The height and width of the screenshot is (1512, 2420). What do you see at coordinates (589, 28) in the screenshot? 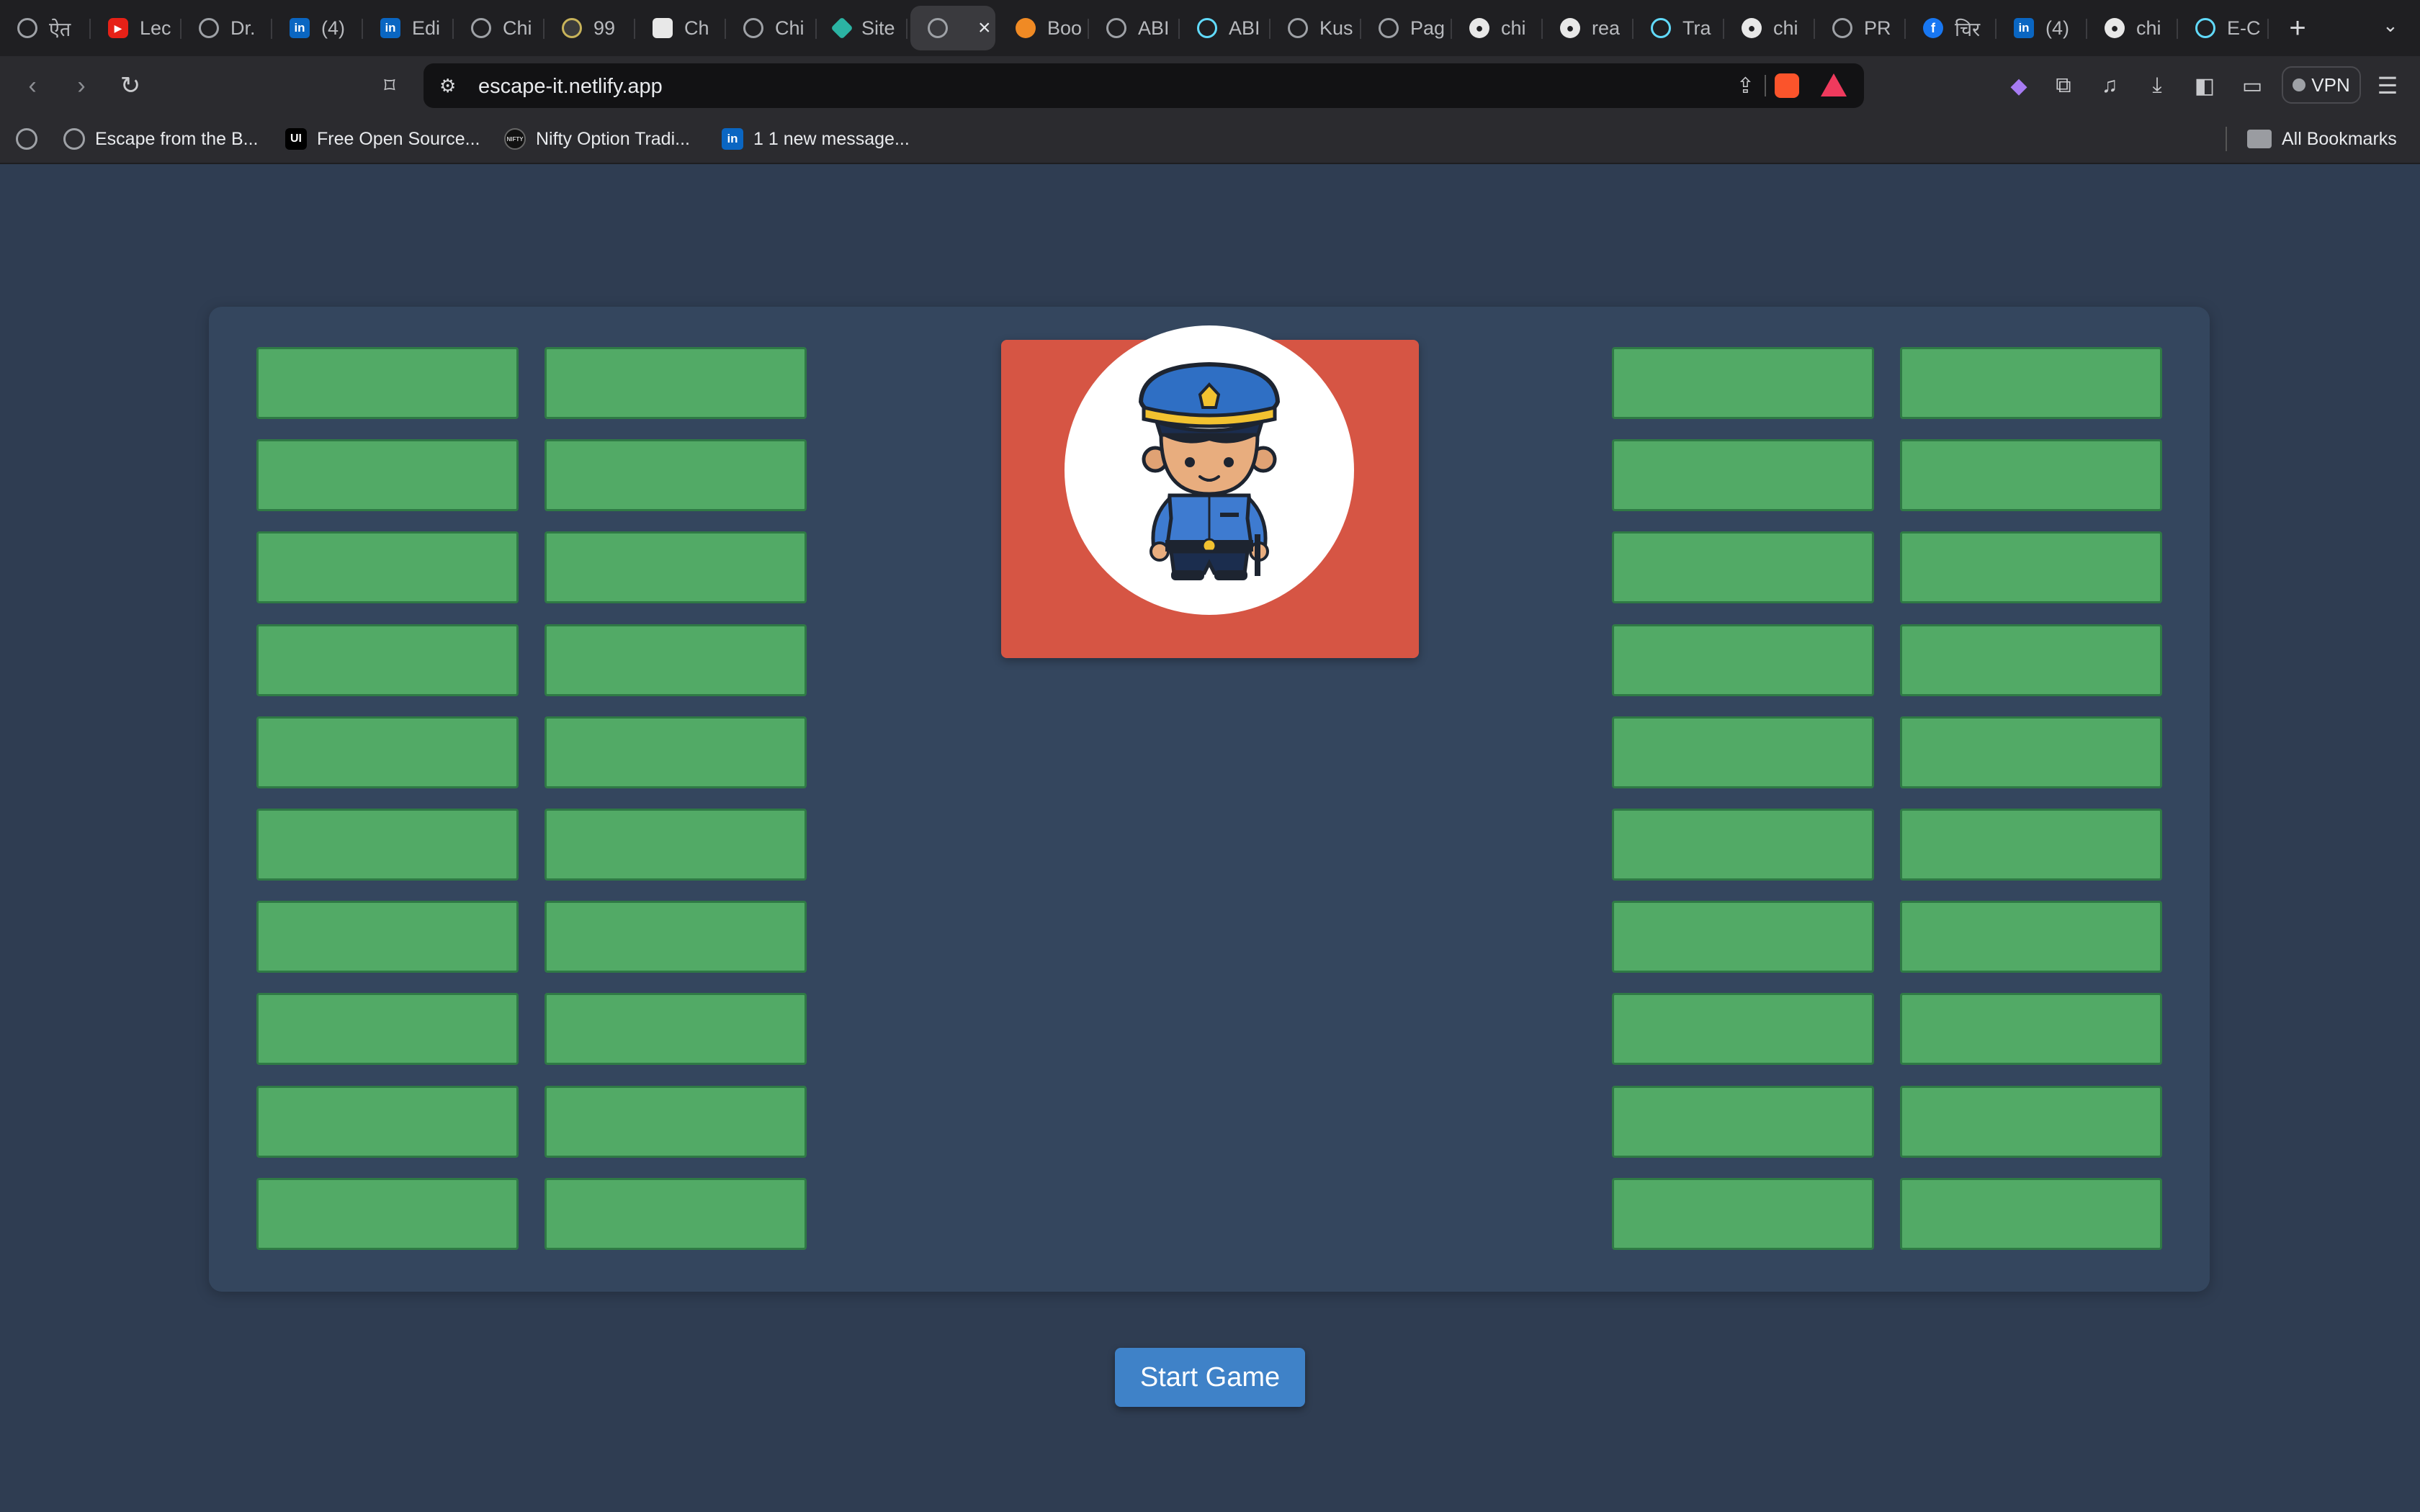
I see `browser-tab: 99` at bounding box center [589, 28].